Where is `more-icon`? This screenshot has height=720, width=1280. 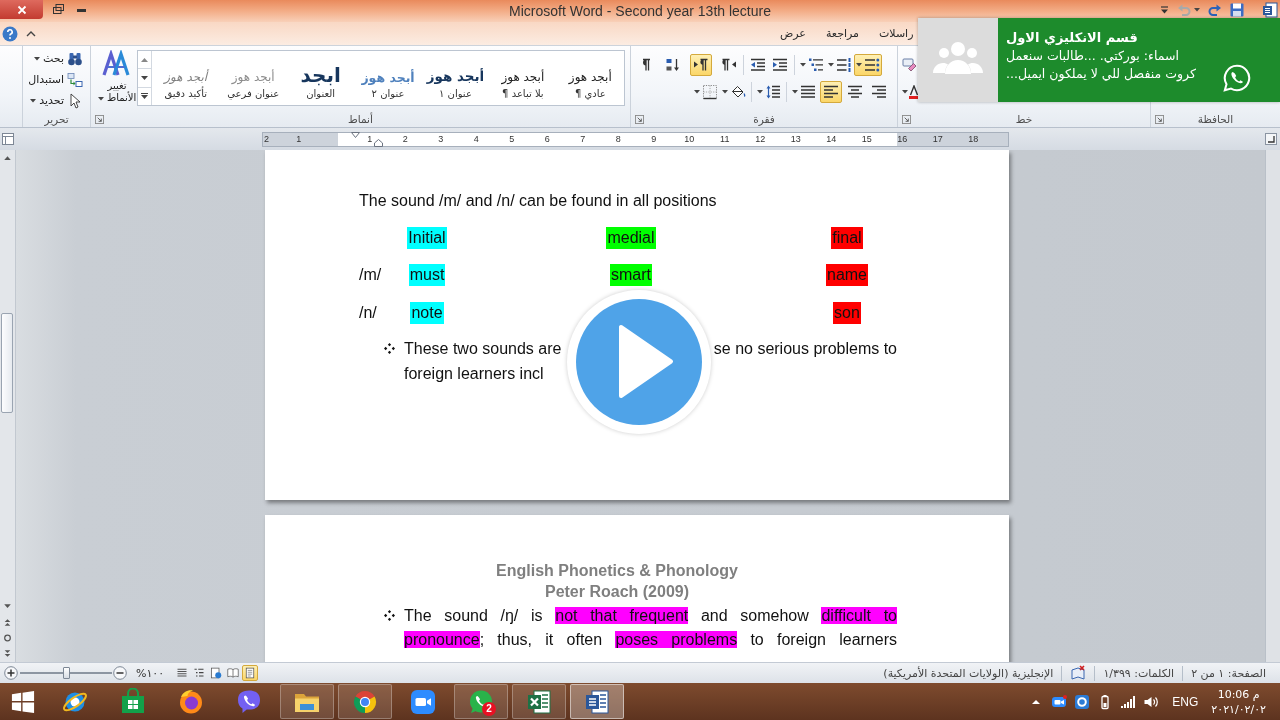
more-icon is located at coordinates (144, 96).